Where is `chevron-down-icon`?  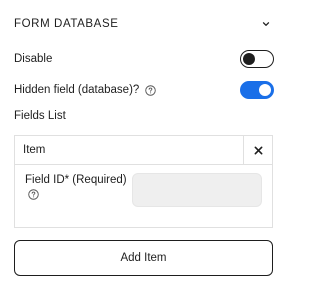 chevron-down-icon is located at coordinates (266, 24).